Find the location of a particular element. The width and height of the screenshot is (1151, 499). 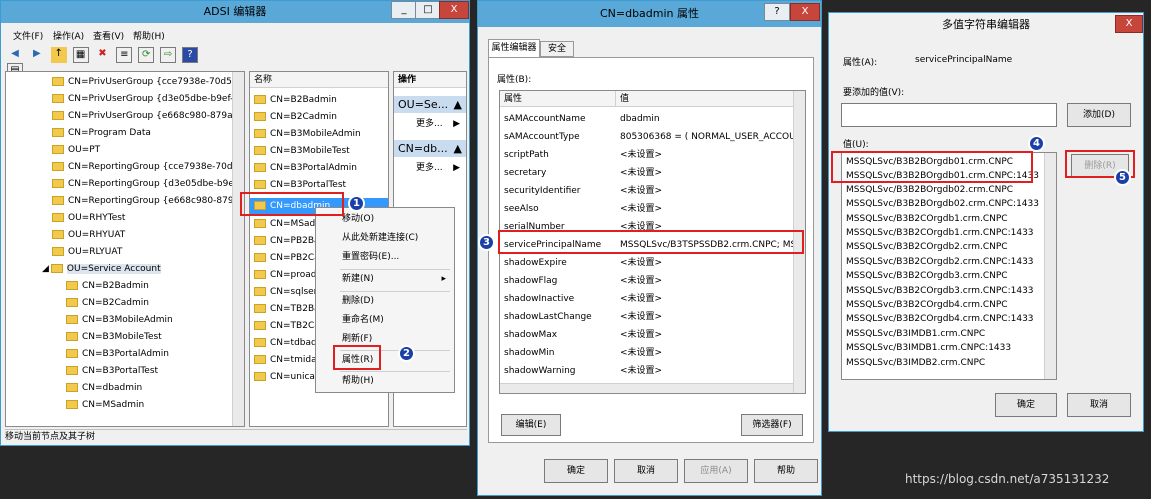

attribute-row: shadowFlag <未设置> is located at coordinates (652, 281).